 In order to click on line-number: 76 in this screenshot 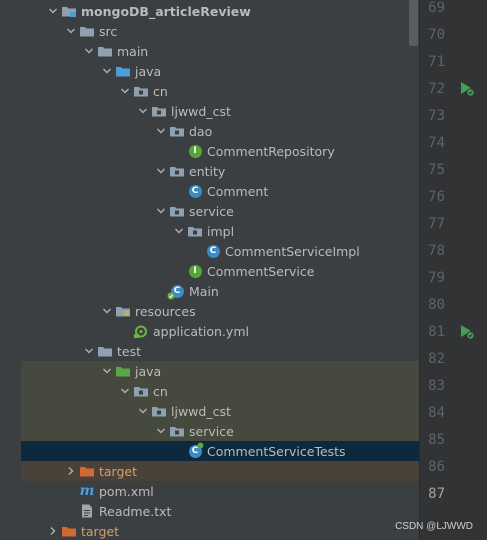, I will do `click(436, 197)`.